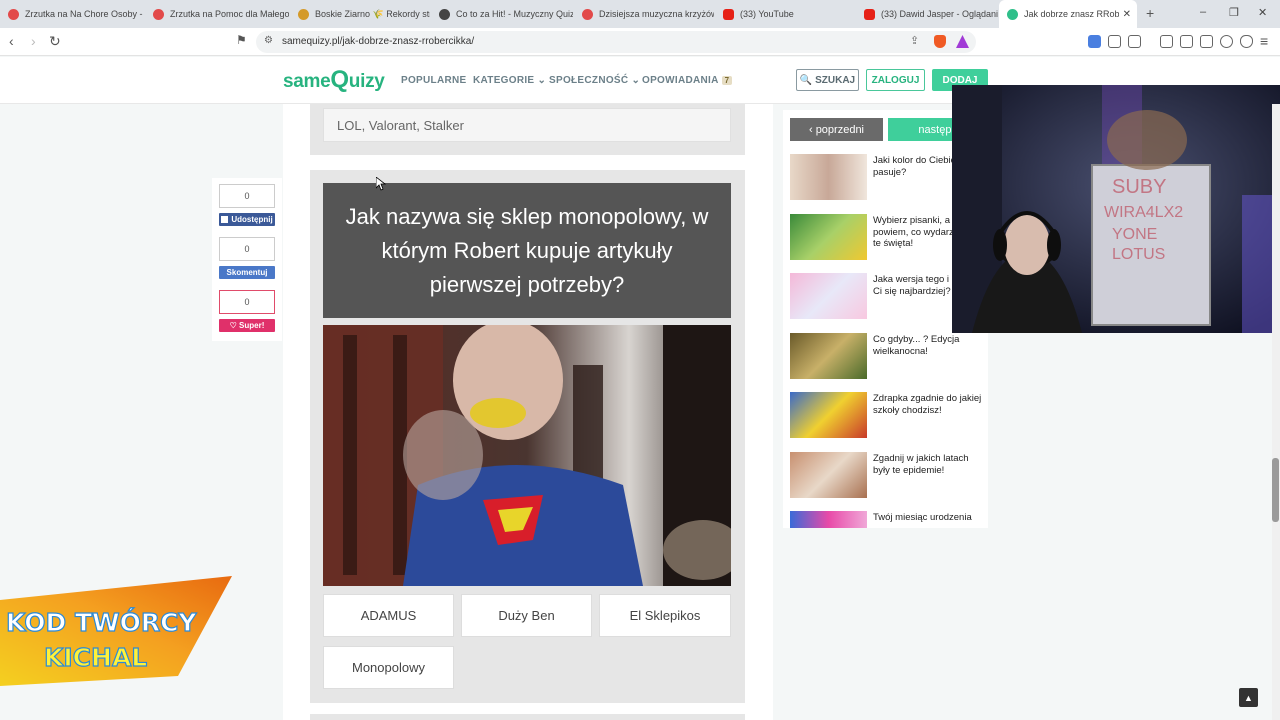 The width and height of the screenshot is (1280, 720). What do you see at coordinates (656, 14) in the screenshot?
I see `tab-title: Dzisiejsza muzyczna krzyżówk` at bounding box center [656, 14].